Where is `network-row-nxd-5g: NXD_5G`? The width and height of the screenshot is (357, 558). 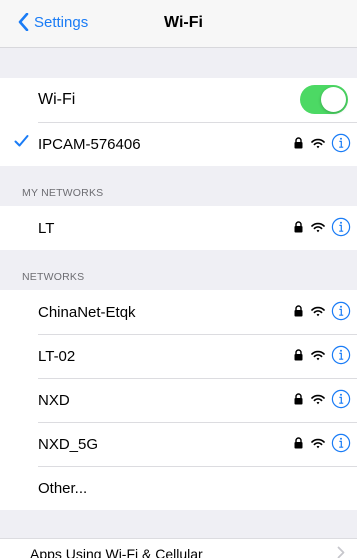
network-row-nxd-5g: NXD_5G is located at coordinates (178, 444).